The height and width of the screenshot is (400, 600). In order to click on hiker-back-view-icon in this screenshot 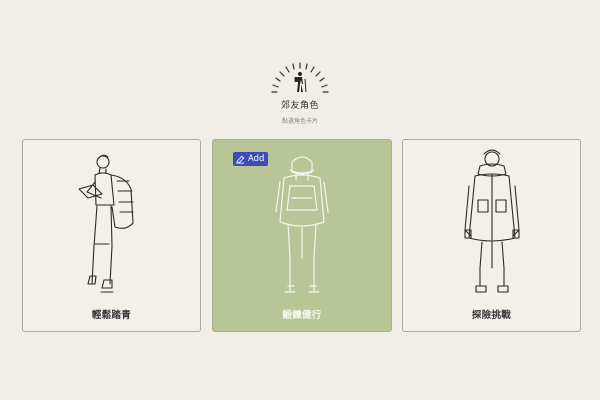, I will do `click(302, 224)`.